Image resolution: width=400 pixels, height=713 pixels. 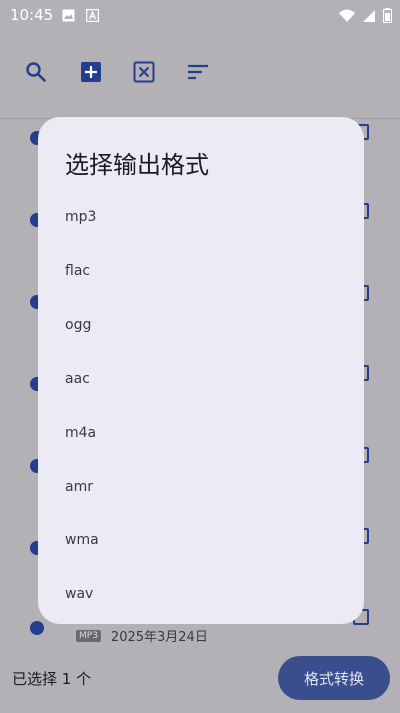 I want to click on clear-icon, so click(x=144, y=72).